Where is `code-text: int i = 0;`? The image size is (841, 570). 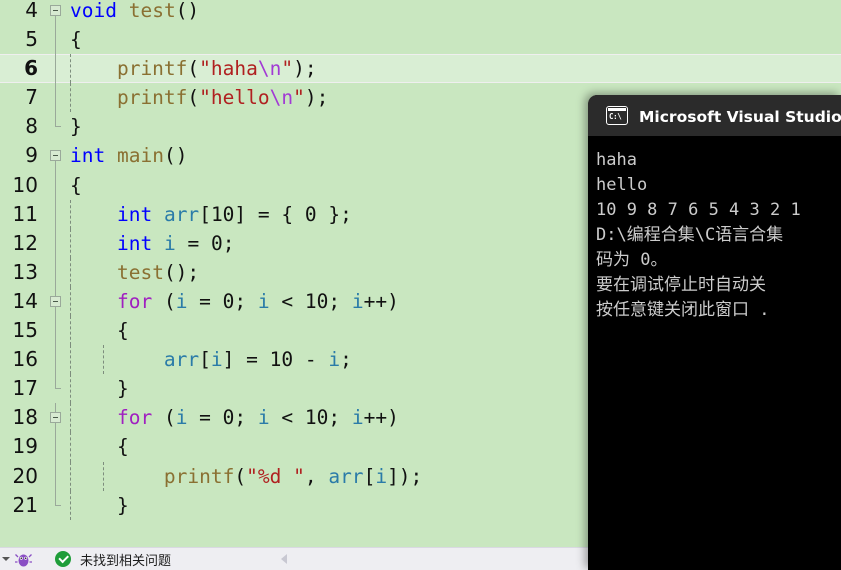 code-text: int i = 0; is located at coordinates (152, 243).